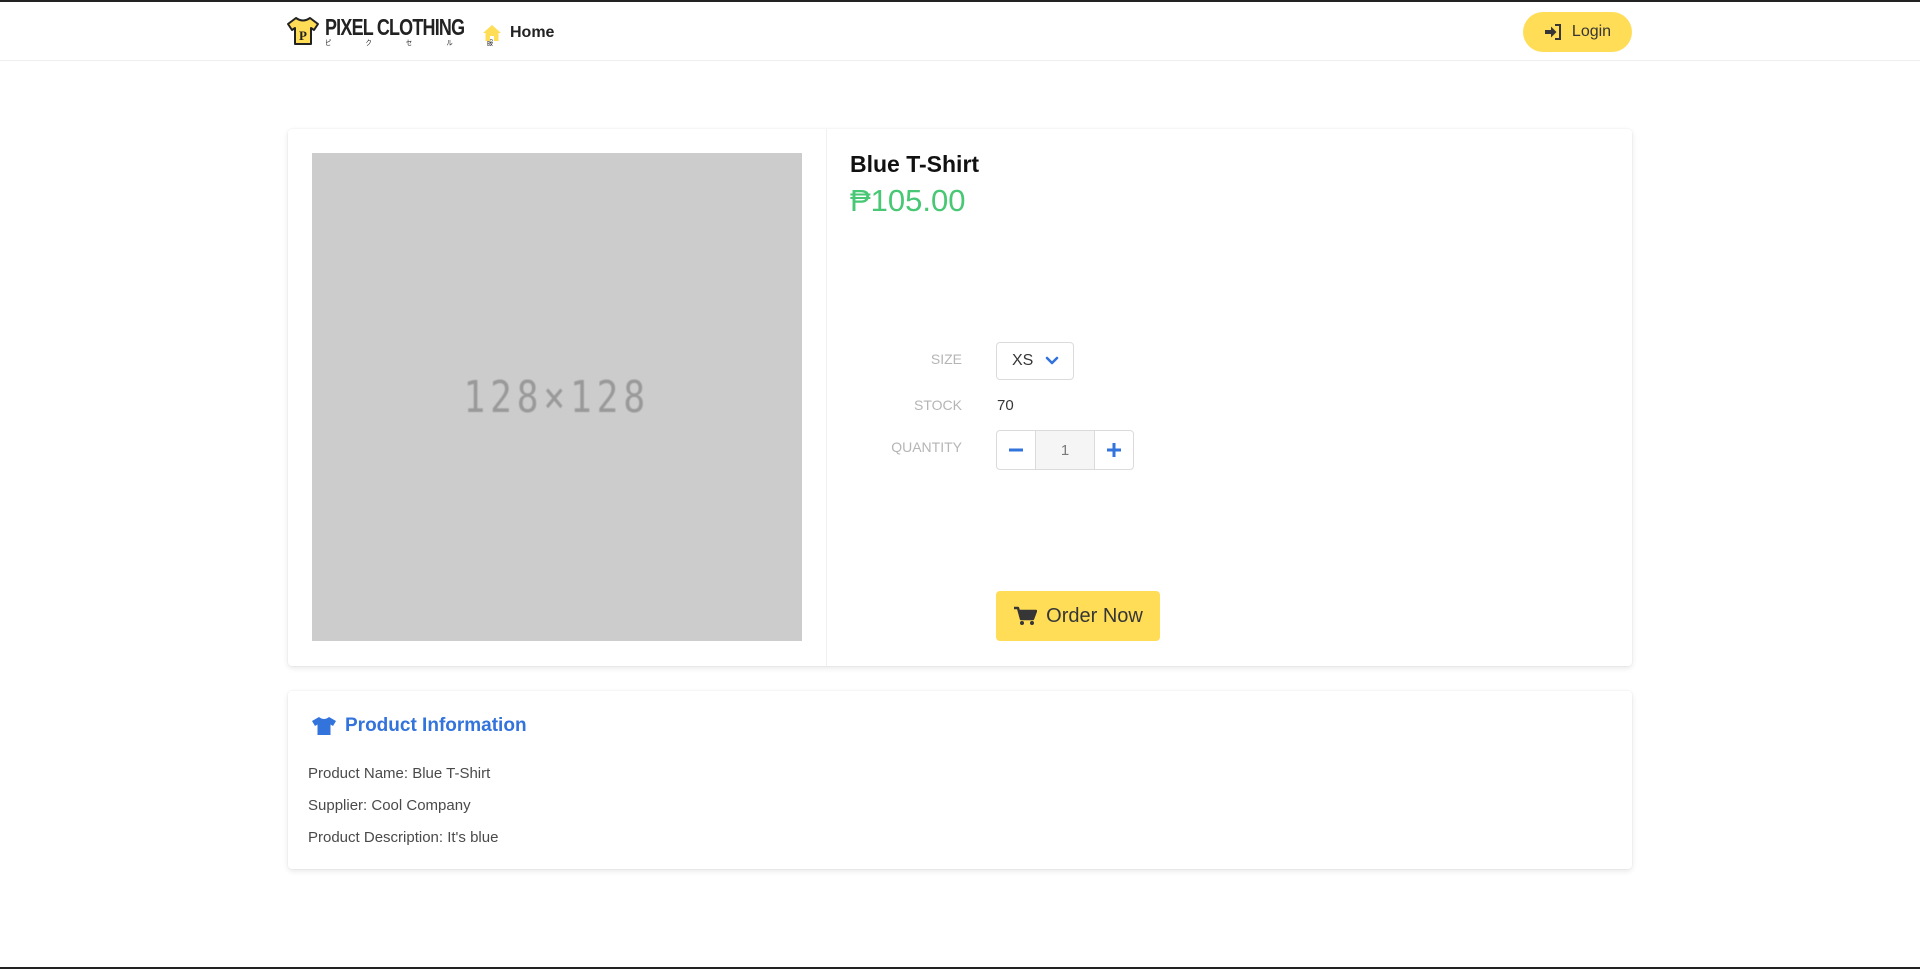  I want to click on order-now-label: Order Now, so click(1094, 615).